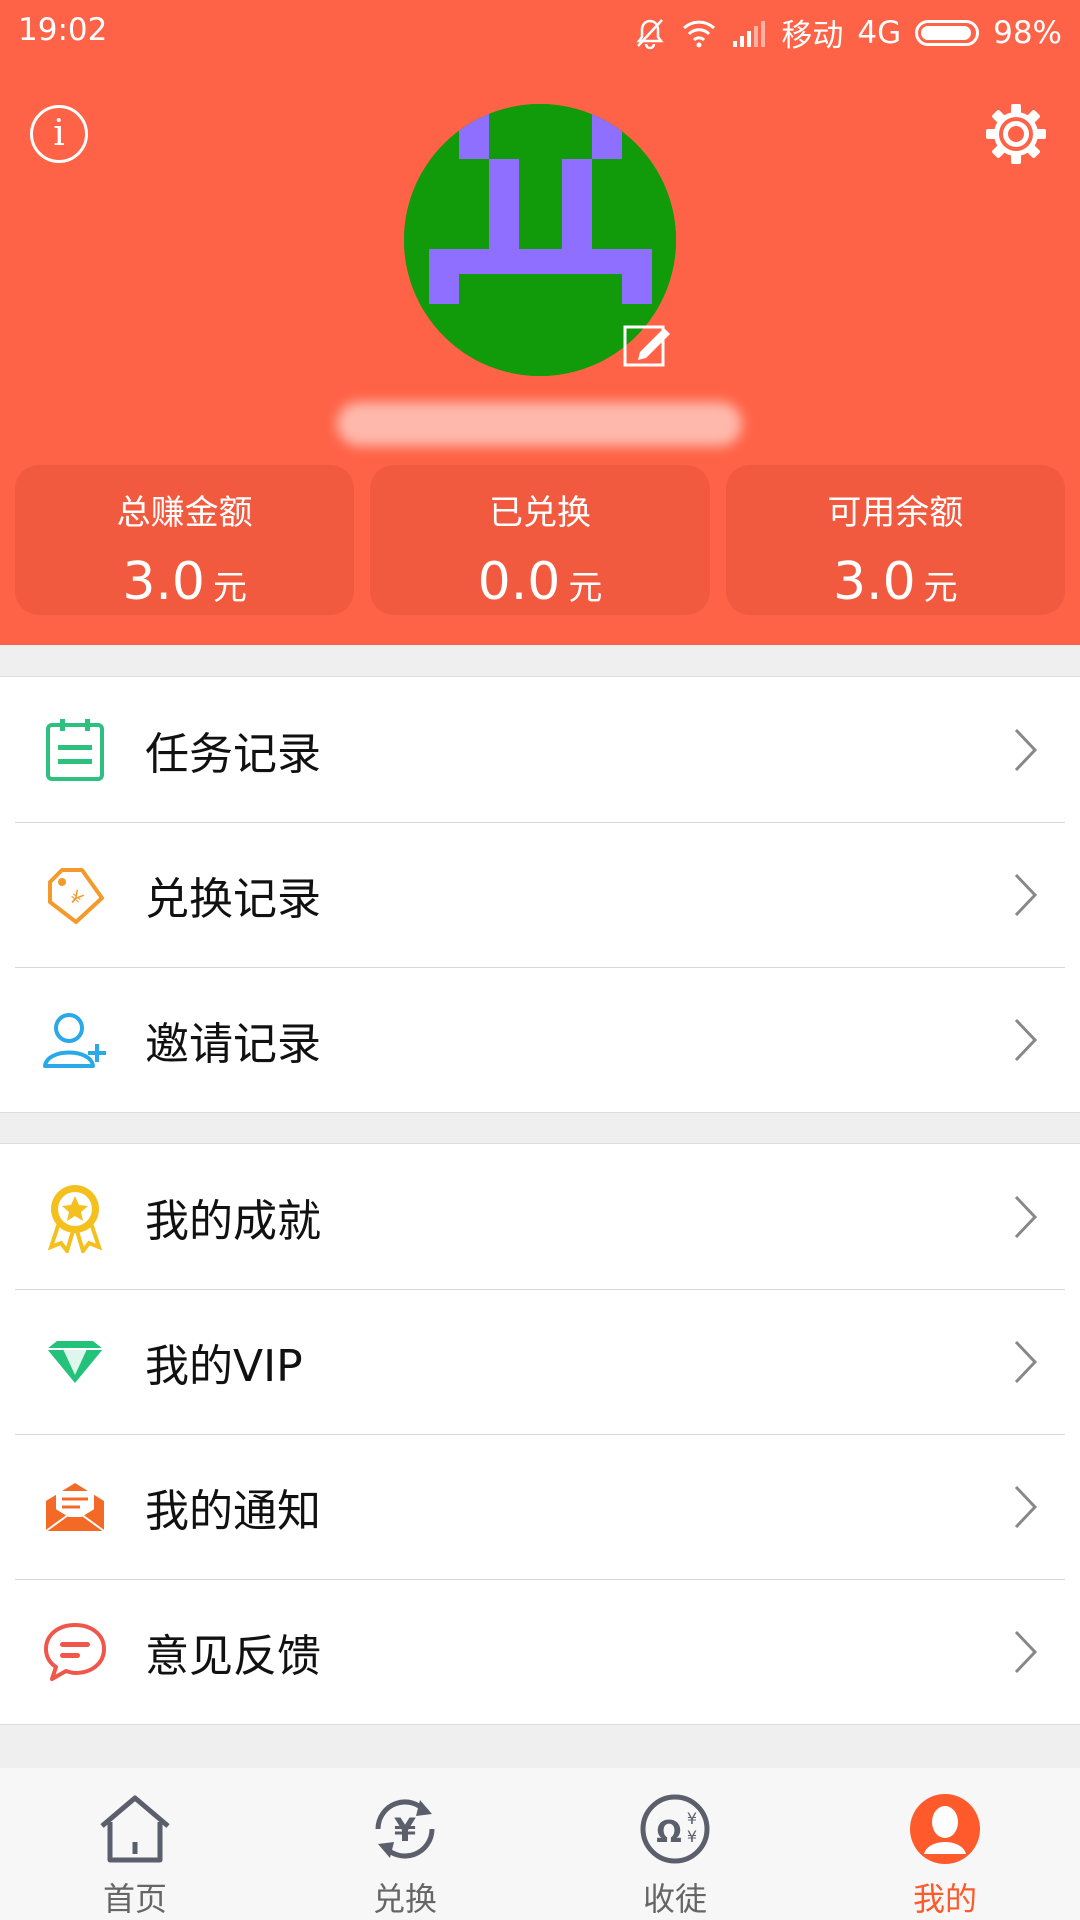 The width and height of the screenshot is (1080, 1920). Describe the element at coordinates (540, 1506) in the screenshot. I see `menu-item-notifications: 我的通知` at that location.